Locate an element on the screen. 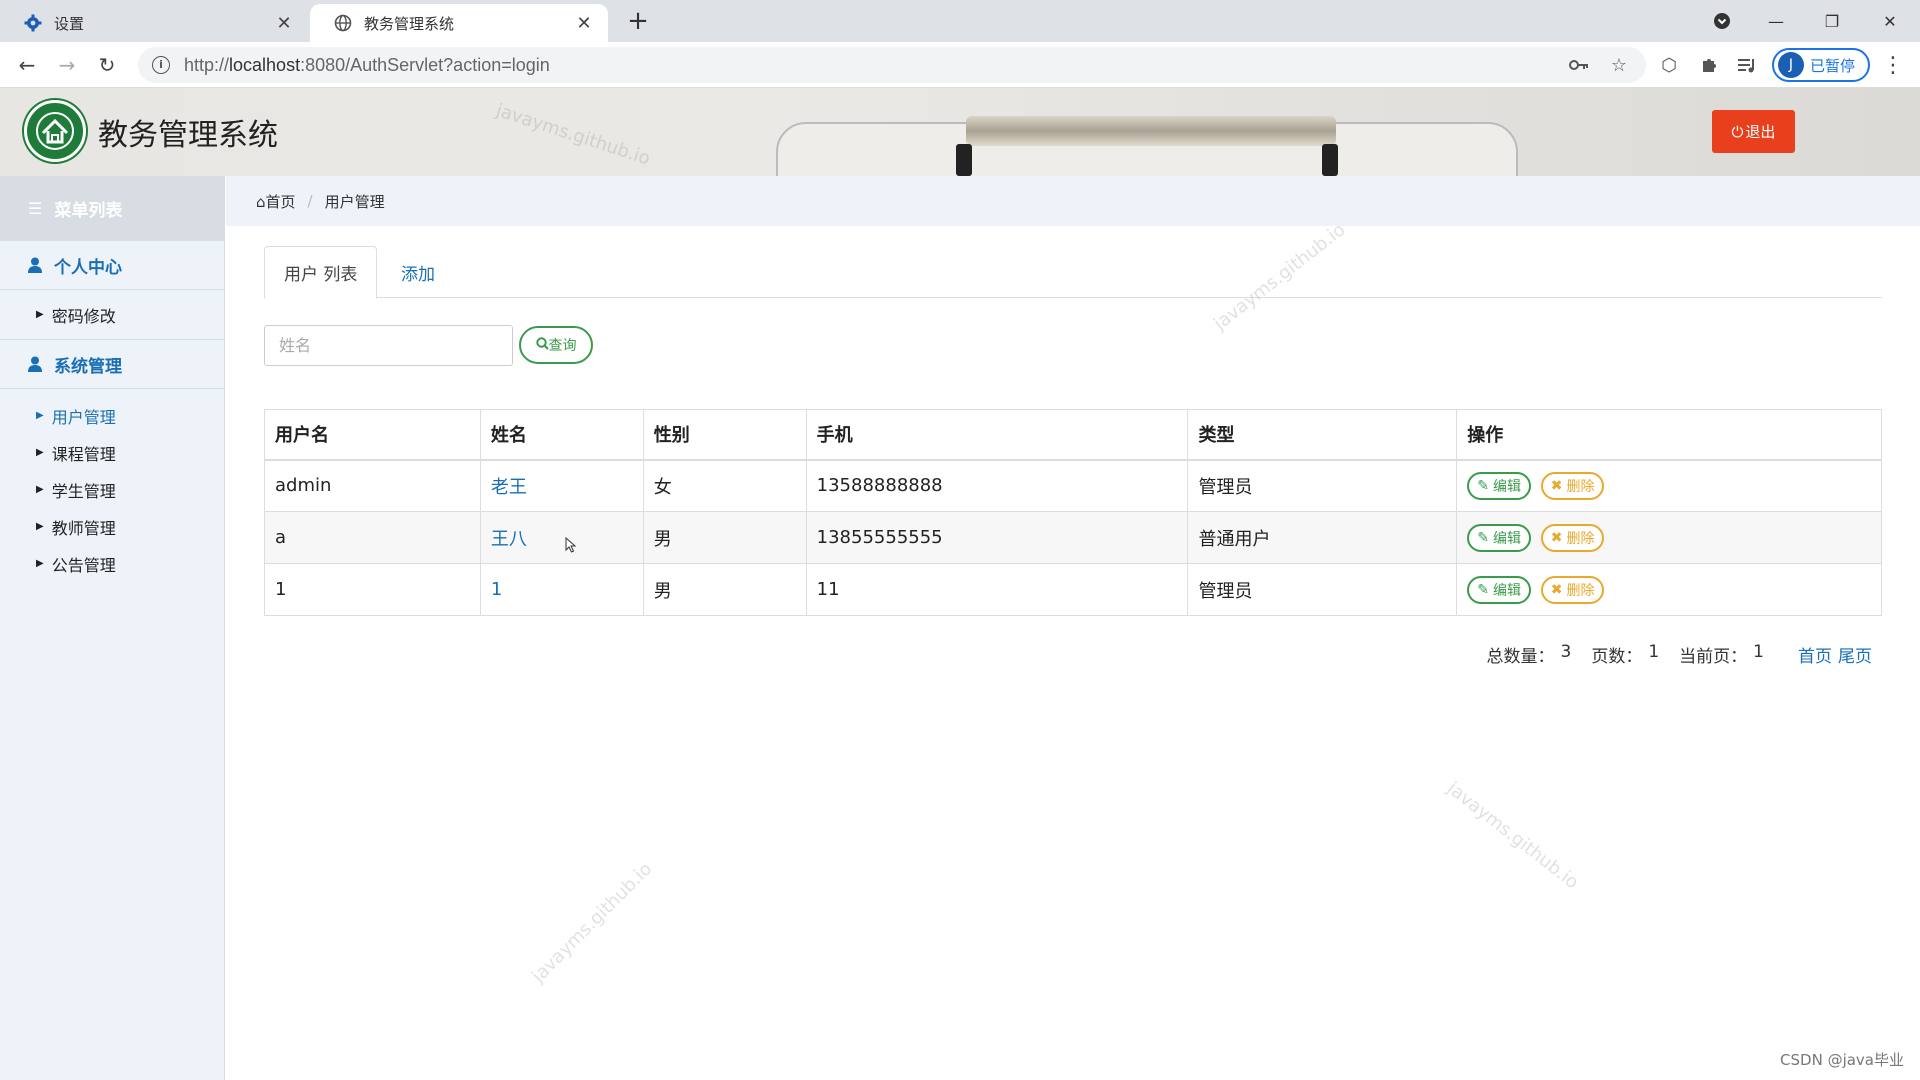 Image resolution: width=1920 pixels, height=1080 pixels. table-row: 1 1 男 11 管理员 ✎ 编辑 ✖ 删除 is located at coordinates (1073, 589).